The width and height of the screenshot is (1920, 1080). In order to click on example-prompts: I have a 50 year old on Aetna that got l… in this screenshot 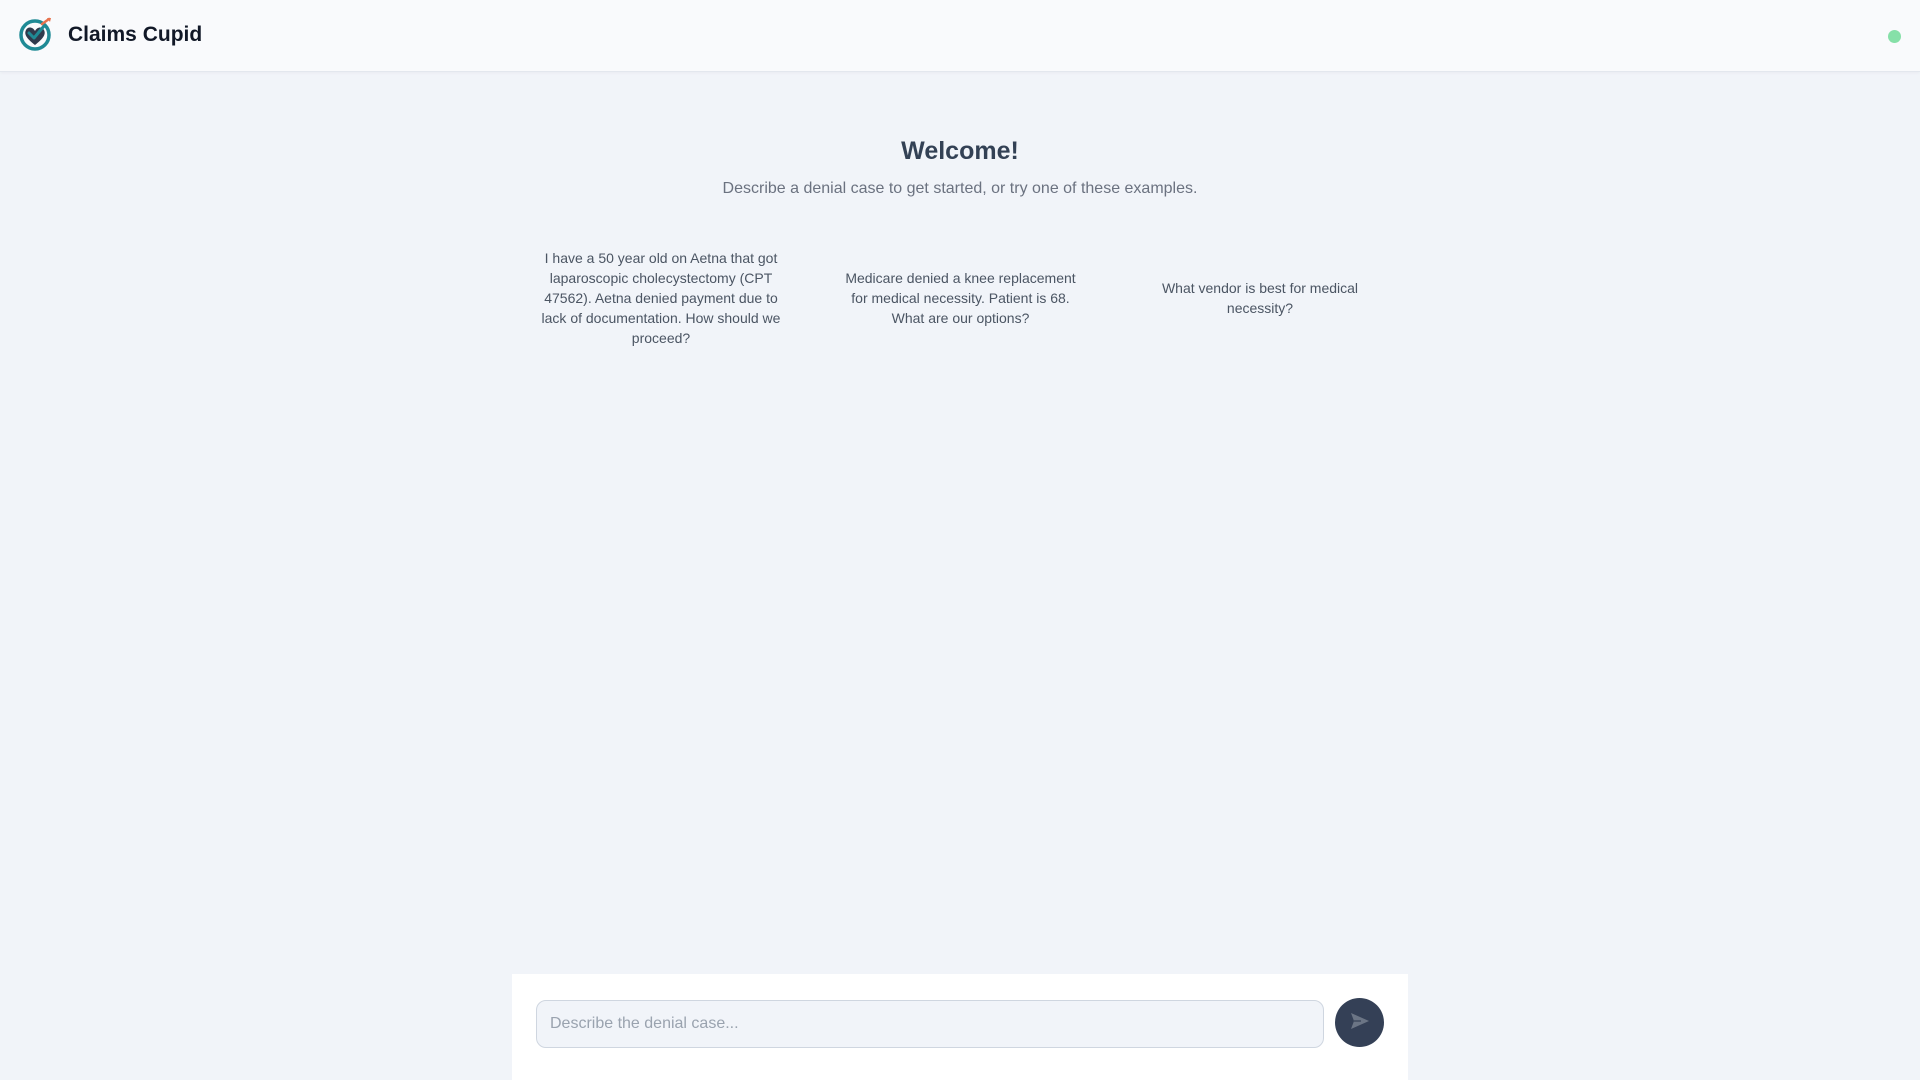, I will do `click(960, 298)`.